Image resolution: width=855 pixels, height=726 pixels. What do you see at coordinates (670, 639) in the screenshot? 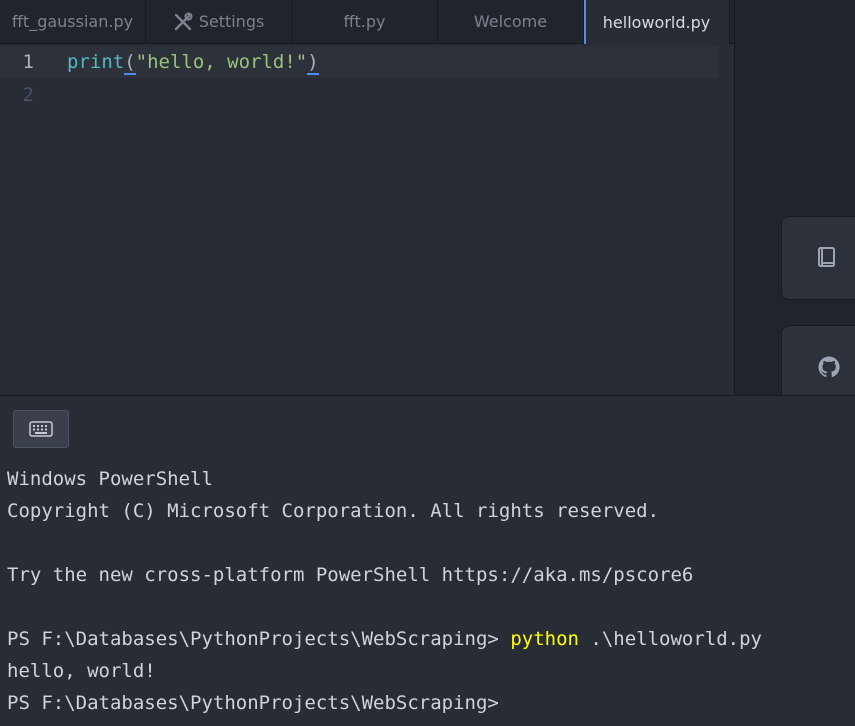
I see `terminal-args: .\helloworld.py` at bounding box center [670, 639].